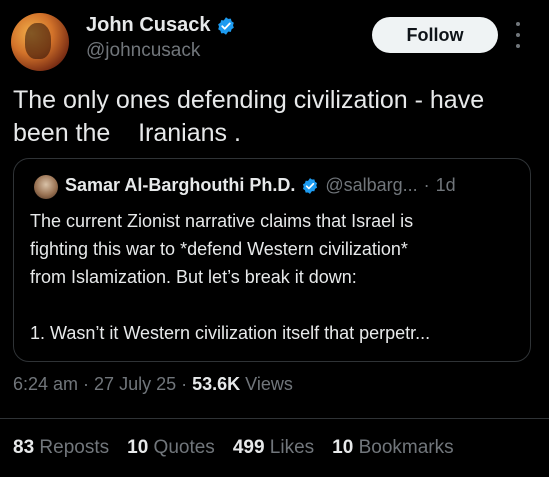 The height and width of the screenshot is (477, 549). I want to click on author-name: John Cusack, so click(148, 25).